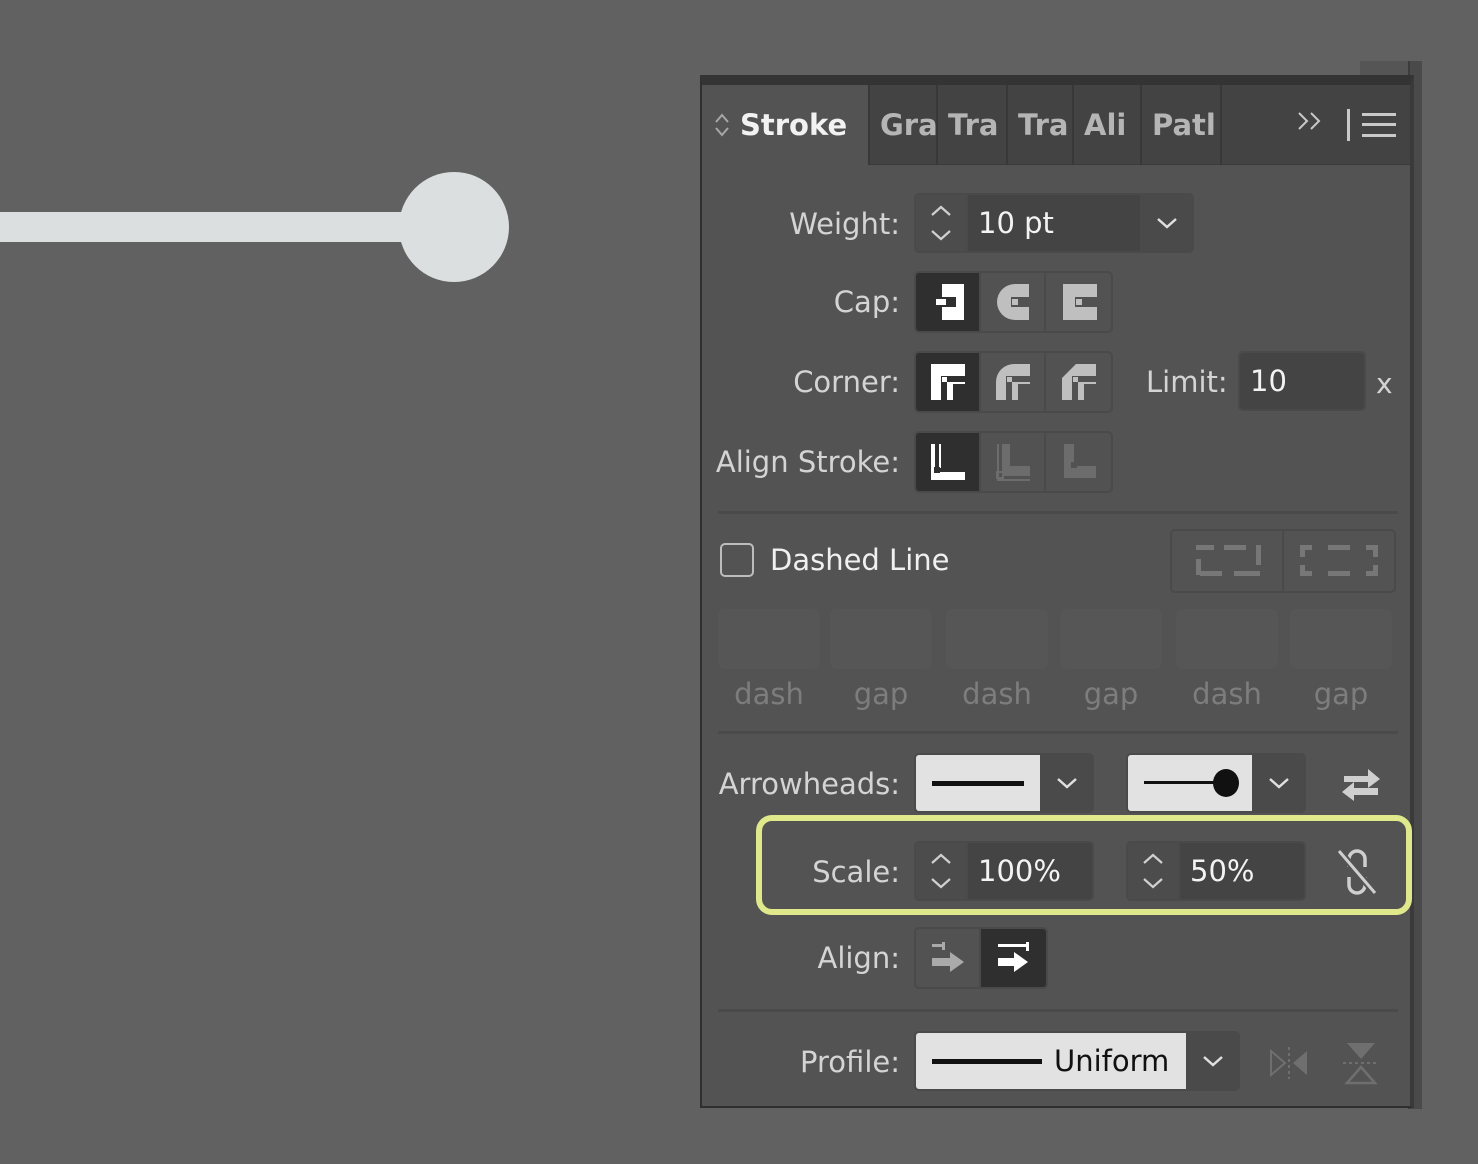 Image resolution: width=1478 pixels, height=1164 pixels. I want to click on start-scale-stepper, so click(942, 871).